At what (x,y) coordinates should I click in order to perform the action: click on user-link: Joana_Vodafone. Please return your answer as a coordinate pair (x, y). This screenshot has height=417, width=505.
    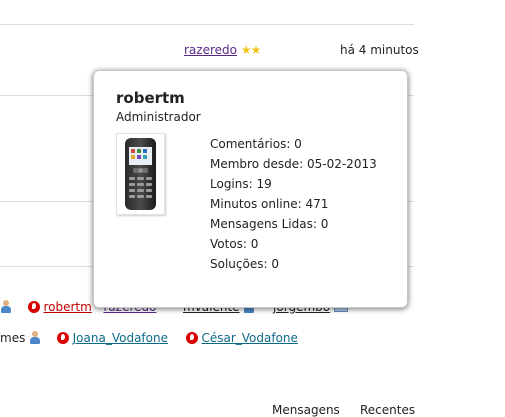
    Looking at the image, I should click on (120, 338).